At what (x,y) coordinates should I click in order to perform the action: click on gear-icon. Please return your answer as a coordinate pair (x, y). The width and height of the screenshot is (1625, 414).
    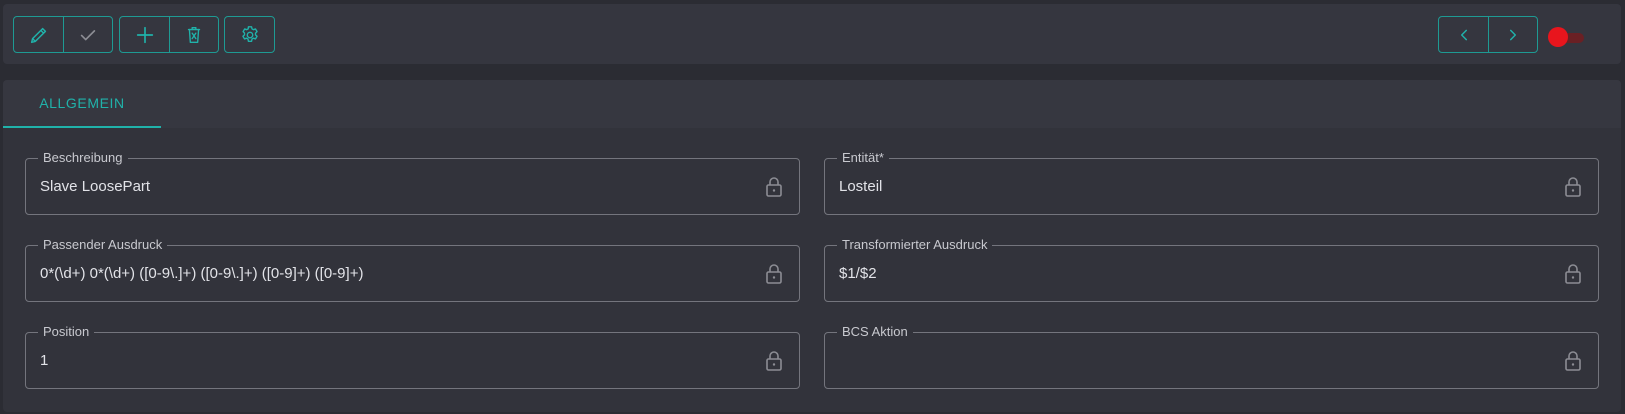
    Looking at the image, I should click on (249, 33).